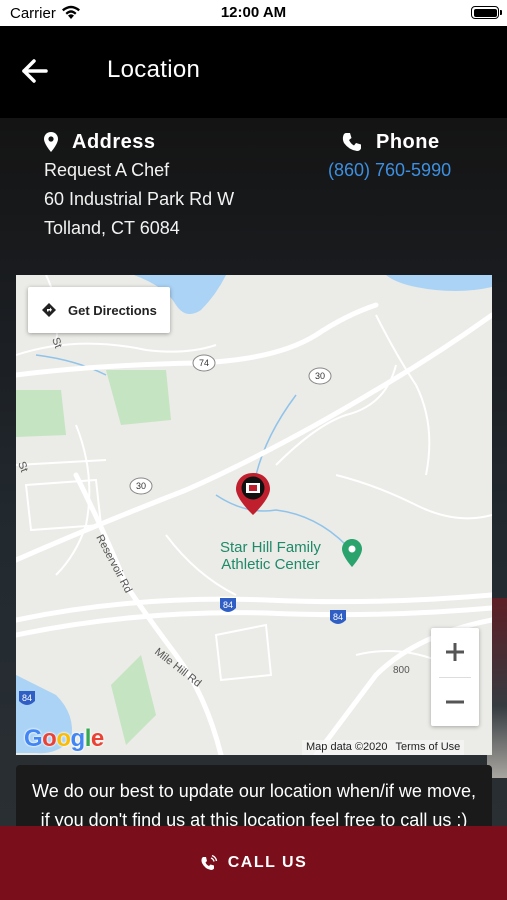  I want to click on map-data-label: Map data ©2020, so click(347, 747).